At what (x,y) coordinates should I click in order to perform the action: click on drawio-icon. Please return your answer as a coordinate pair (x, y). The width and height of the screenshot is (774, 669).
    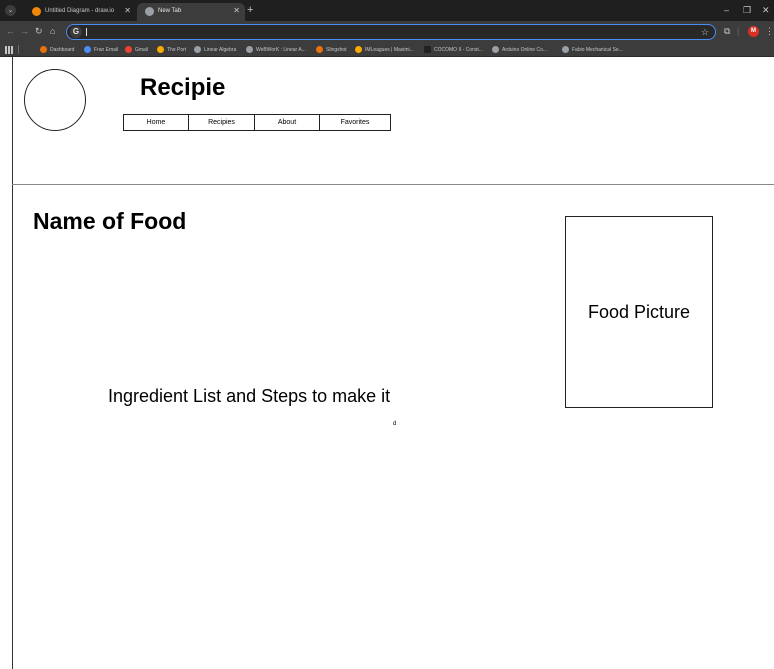
    Looking at the image, I should click on (36, 11).